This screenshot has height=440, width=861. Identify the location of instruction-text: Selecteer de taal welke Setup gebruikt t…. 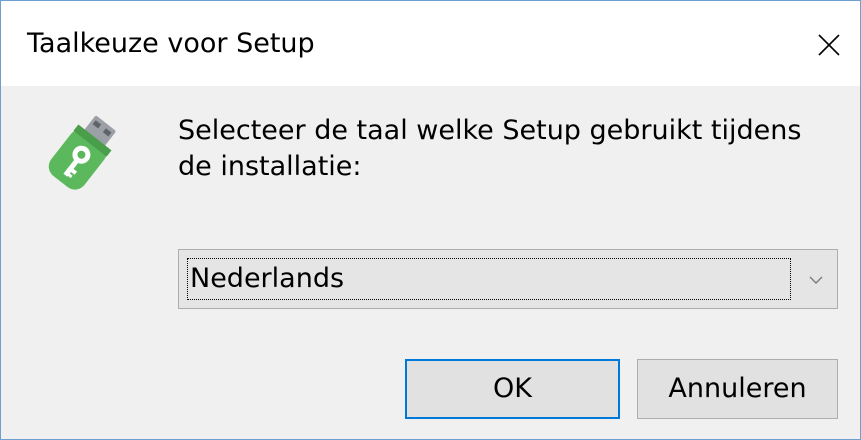
(490, 148).